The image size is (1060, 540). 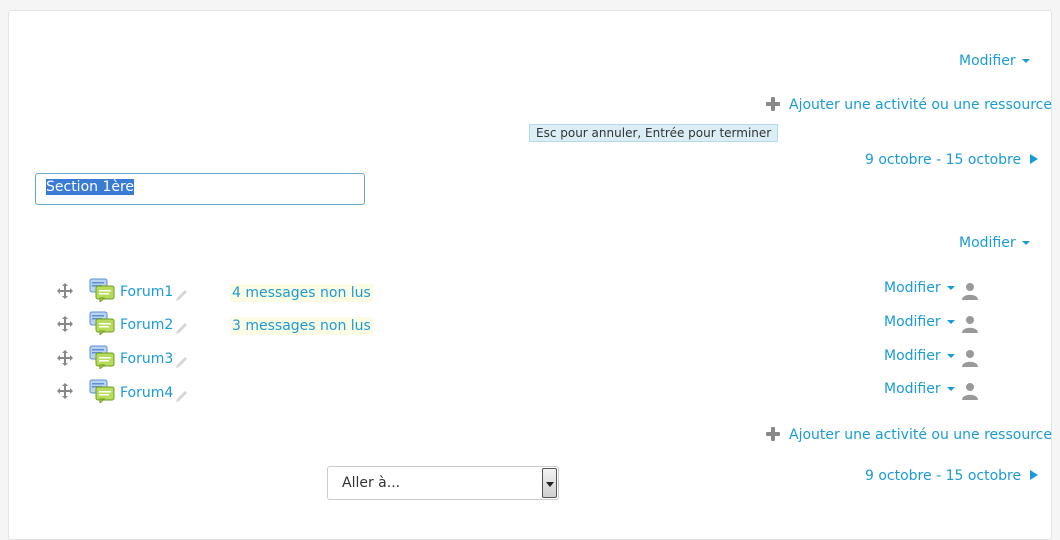 I want to click on unread-messages-link: 4 messages non lus, so click(x=301, y=293).